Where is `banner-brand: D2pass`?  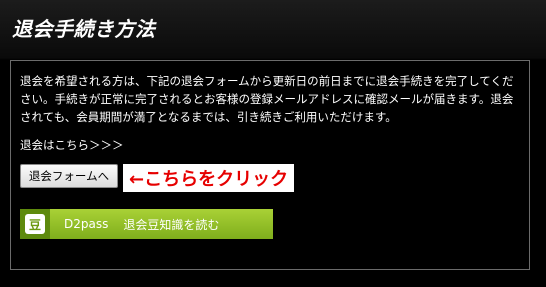 banner-brand: D2pass is located at coordinates (86, 224).